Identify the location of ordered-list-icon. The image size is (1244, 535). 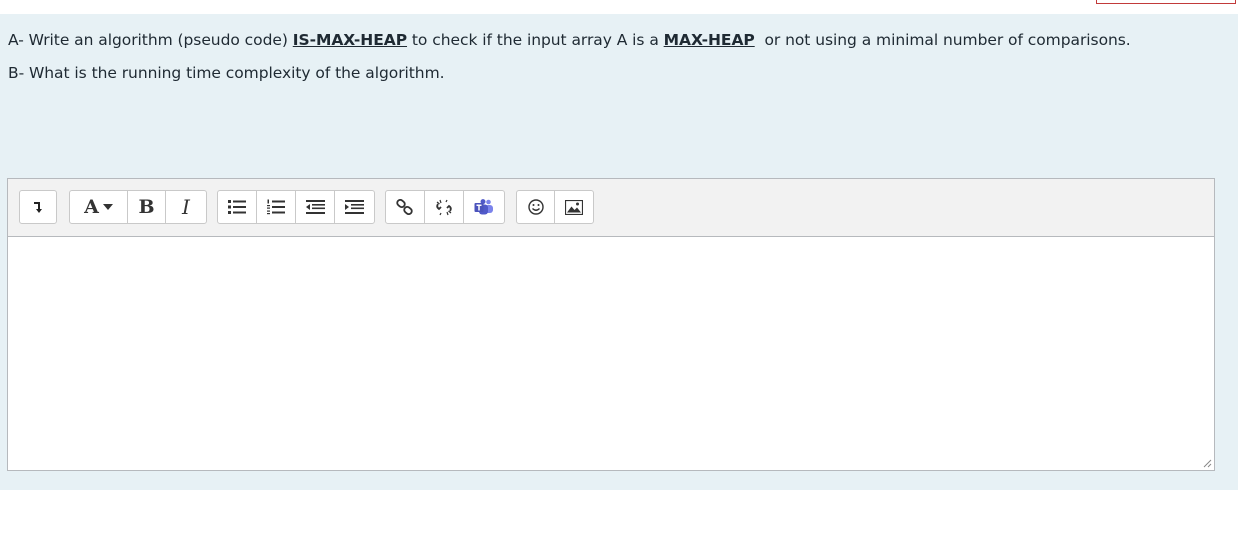
(276, 207).